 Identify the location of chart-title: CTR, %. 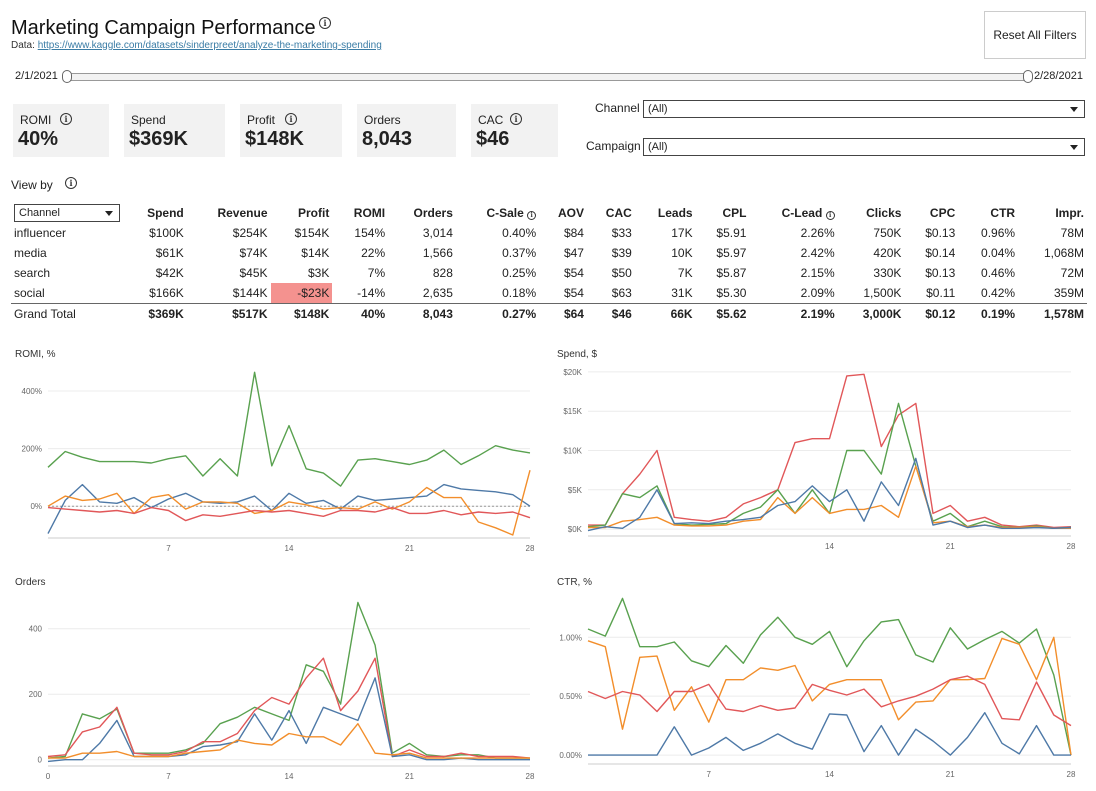
(574, 582).